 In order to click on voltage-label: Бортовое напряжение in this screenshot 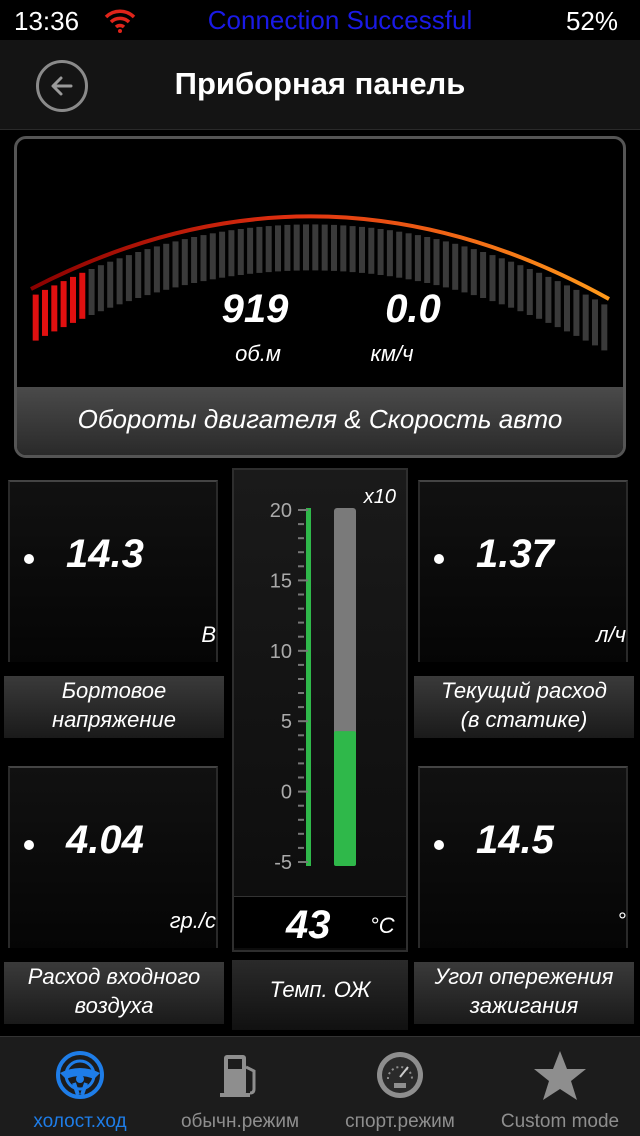, I will do `click(114, 707)`.